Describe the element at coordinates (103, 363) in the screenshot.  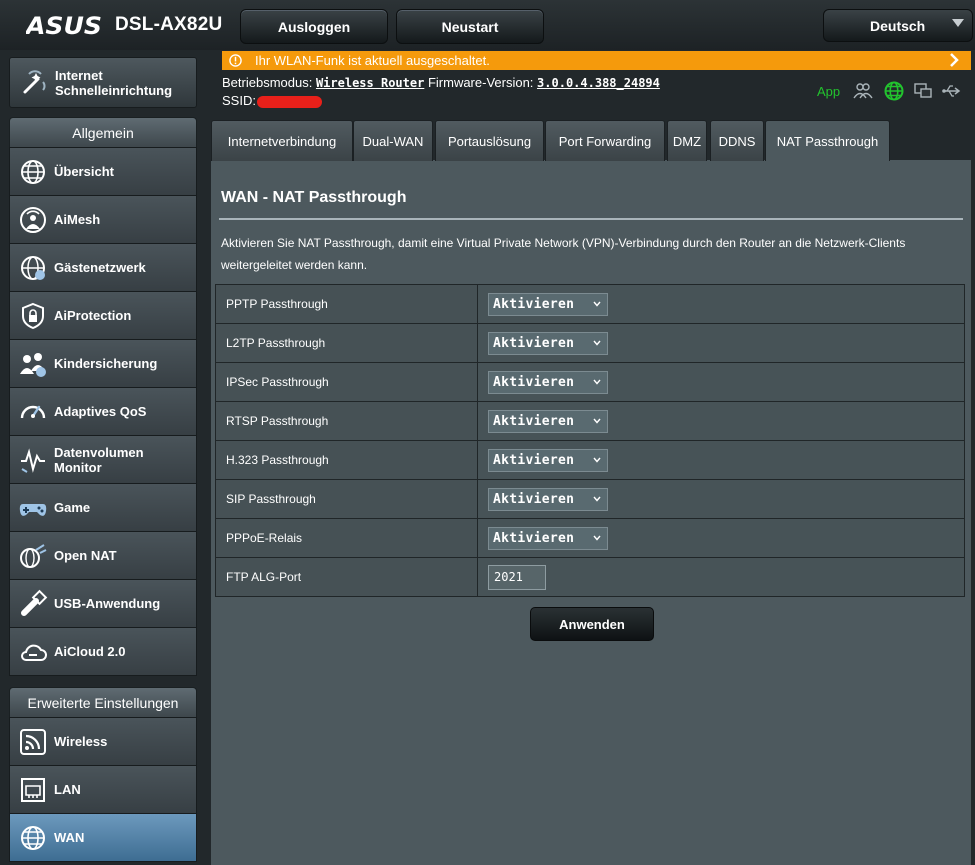
I see `sidebar-item-kindersicherung: Kindersicherung` at that location.